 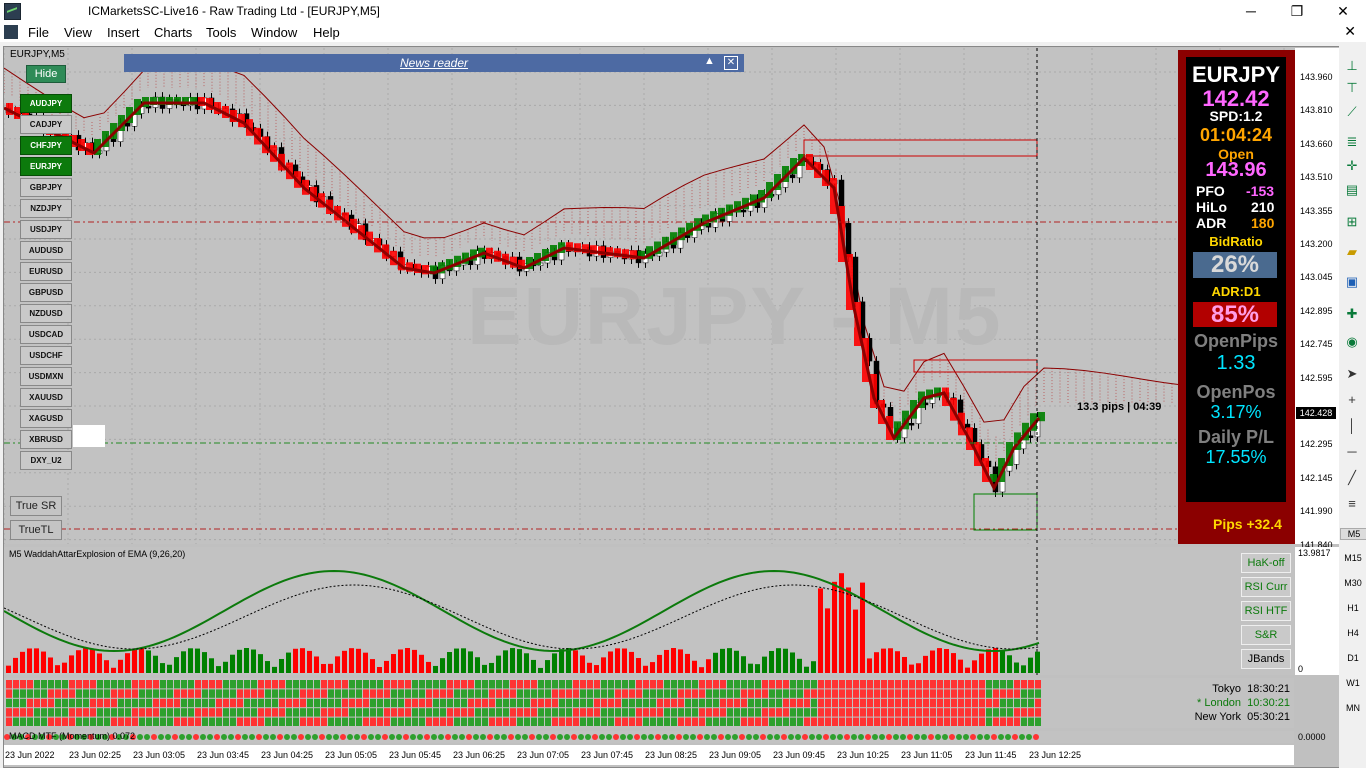 What do you see at coordinates (649, 703) in the screenshot?
I see `signal-grid-window` at bounding box center [649, 703].